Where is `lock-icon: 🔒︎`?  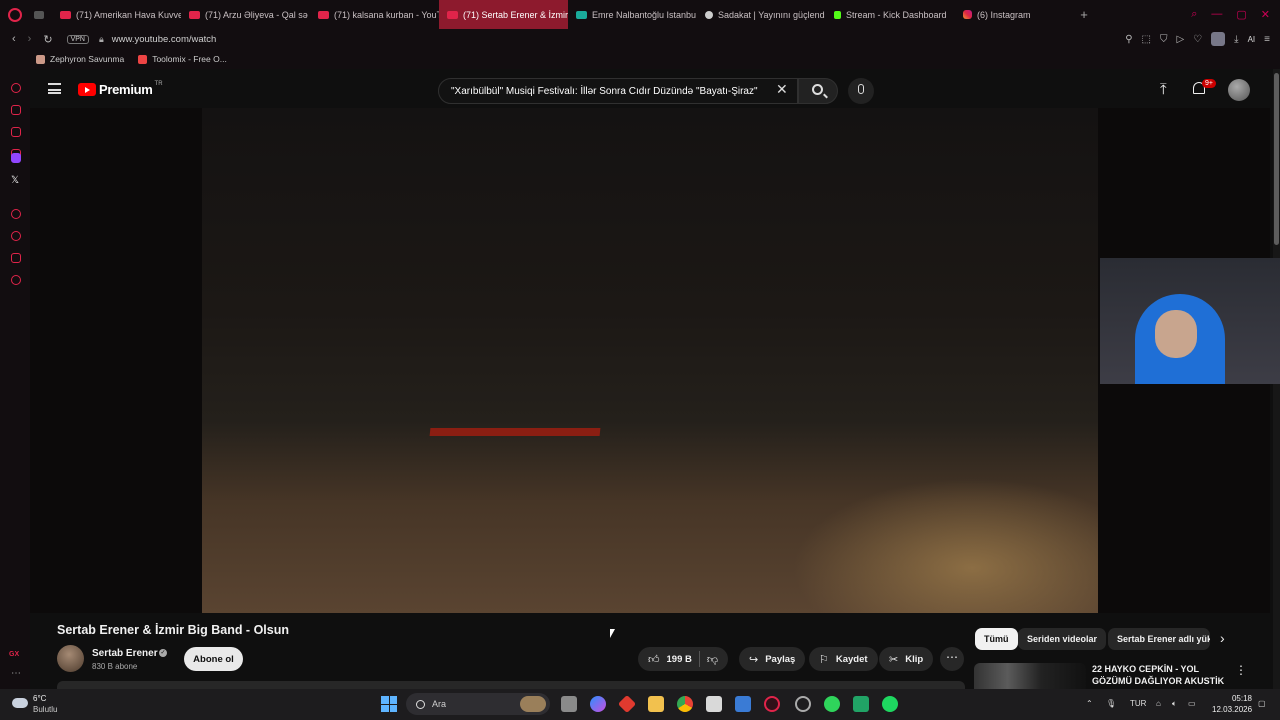 lock-icon: 🔒︎ is located at coordinates (101, 39).